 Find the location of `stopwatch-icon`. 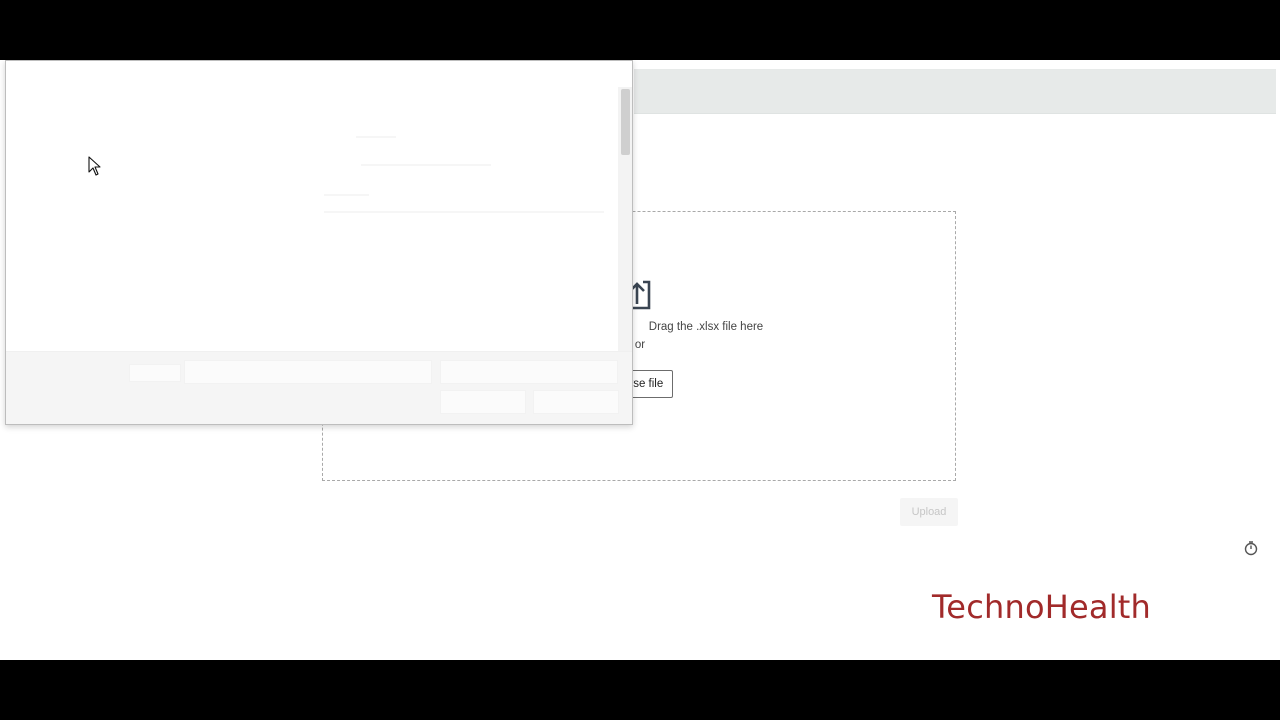

stopwatch-icon is located at coordinates (1251, 548).